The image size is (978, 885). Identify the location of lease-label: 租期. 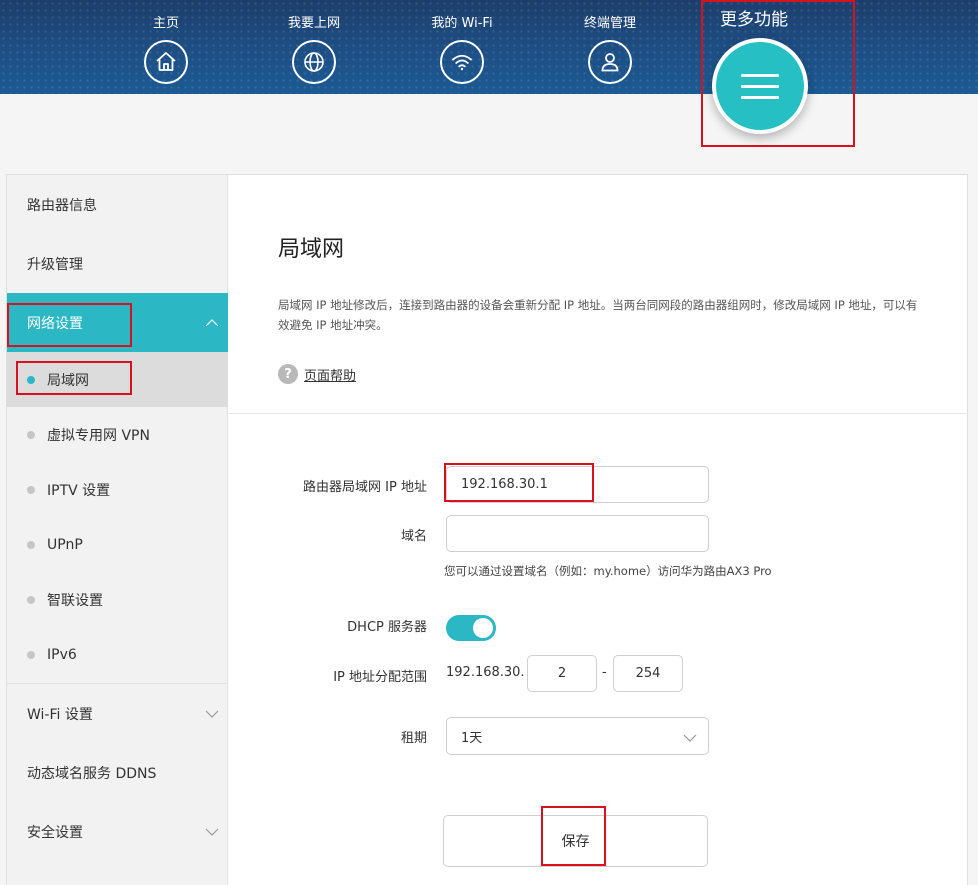
(413, 738).